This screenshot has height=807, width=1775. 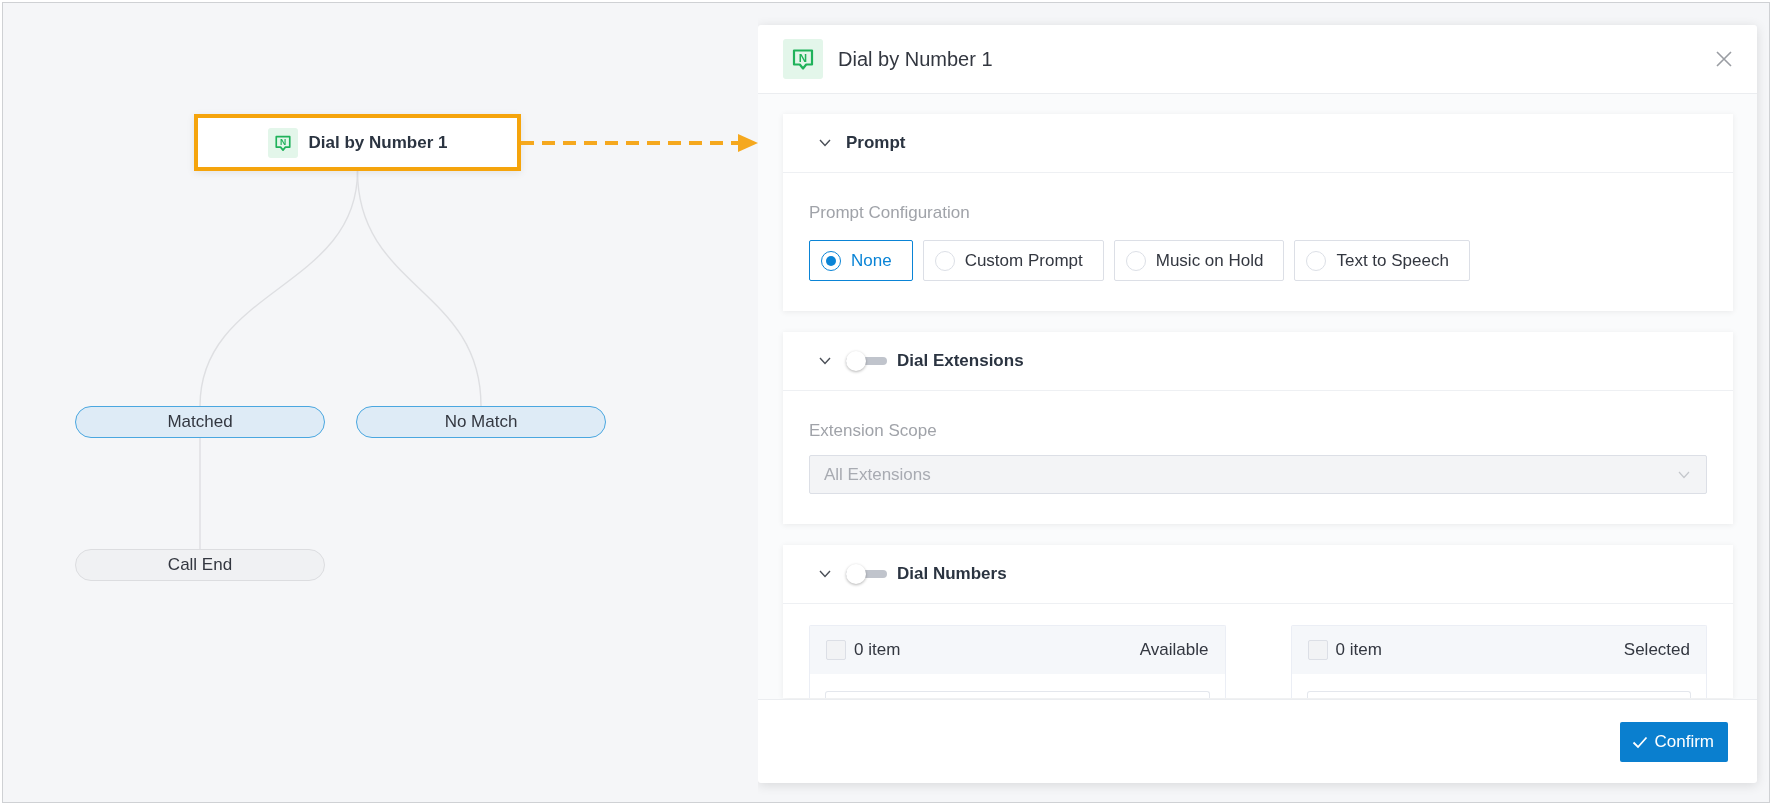 I want to click on flow-node: Matched, so click(x=200, y=422).